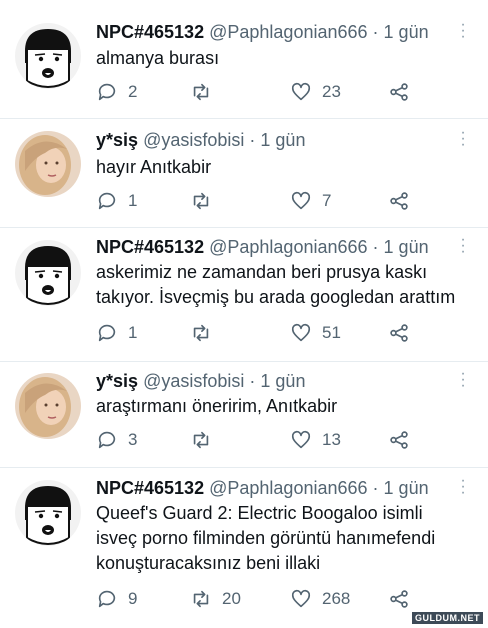 Image resolution: width=488 pixels, height=628 pixels. What do you see at coordinates (315, 92) in the screenshot?
I see `like-button: 23` at bounding box center [315, 92].